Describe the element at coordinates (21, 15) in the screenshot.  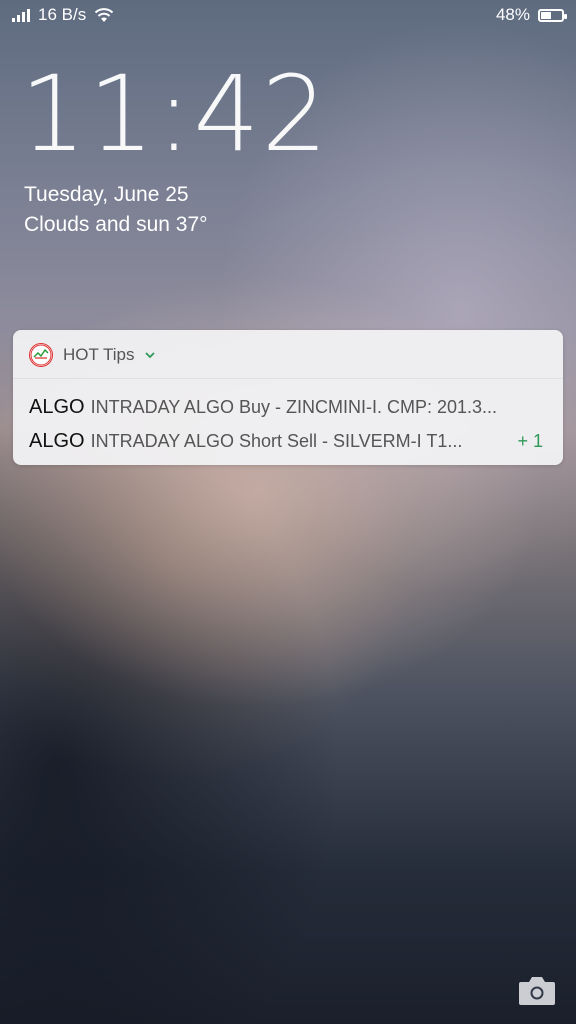
I see `signal-icon` at that location.